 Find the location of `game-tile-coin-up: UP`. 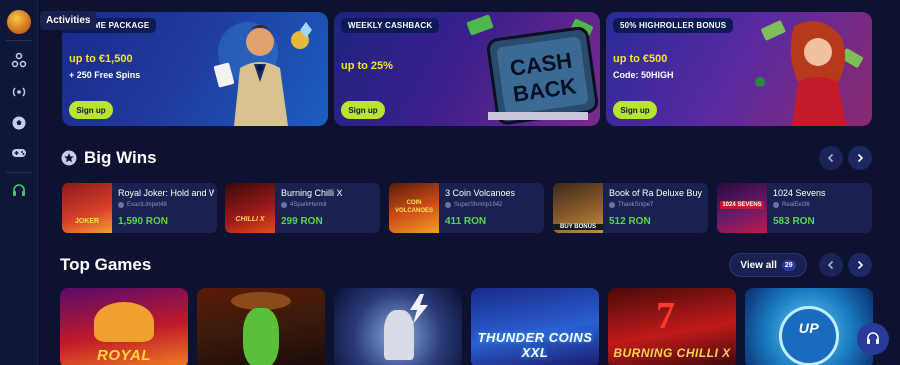

game-tile-coin-up: UP is located at coordinates (809, 326).